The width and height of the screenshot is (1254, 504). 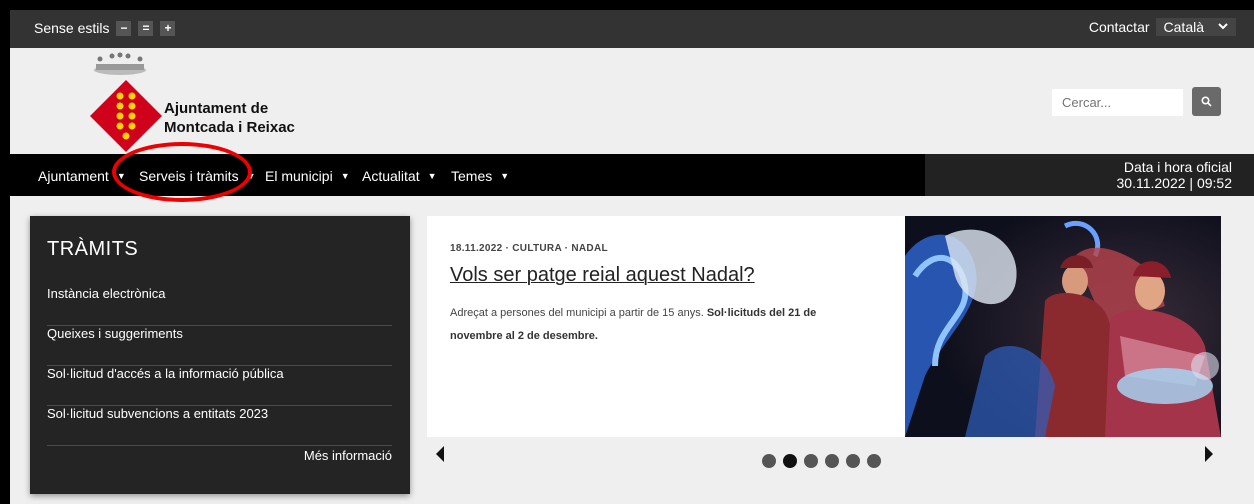 I want to click on brand-line-2: Montcada i Reixac, so click(x=229, y=127).